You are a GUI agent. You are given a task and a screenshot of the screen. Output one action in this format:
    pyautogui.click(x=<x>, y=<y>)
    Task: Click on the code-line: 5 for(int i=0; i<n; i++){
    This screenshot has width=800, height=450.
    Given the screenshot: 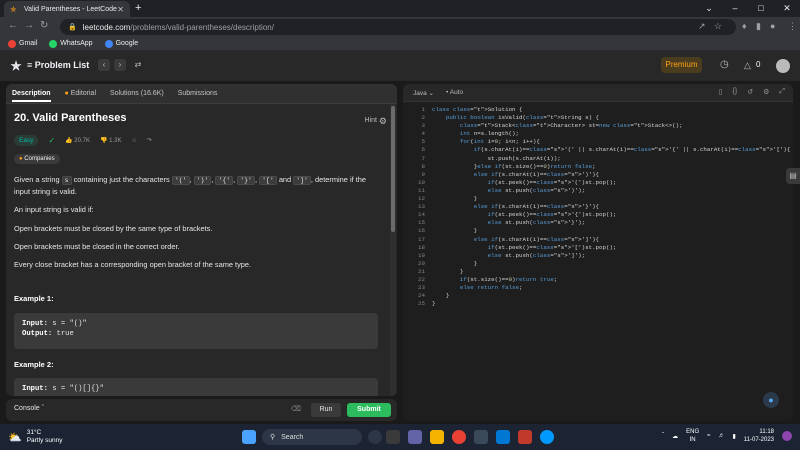 What is the action you would take?
    pyautogui.click(x=598, y=142)
    